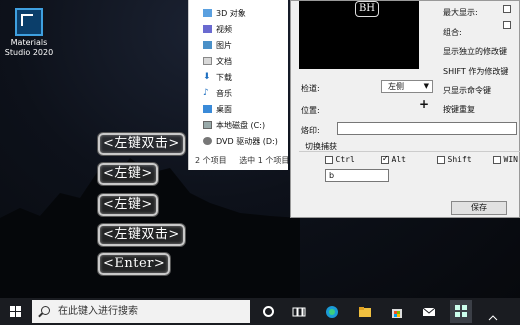  I want to click on hotkey-input: b, so click(357, 175).